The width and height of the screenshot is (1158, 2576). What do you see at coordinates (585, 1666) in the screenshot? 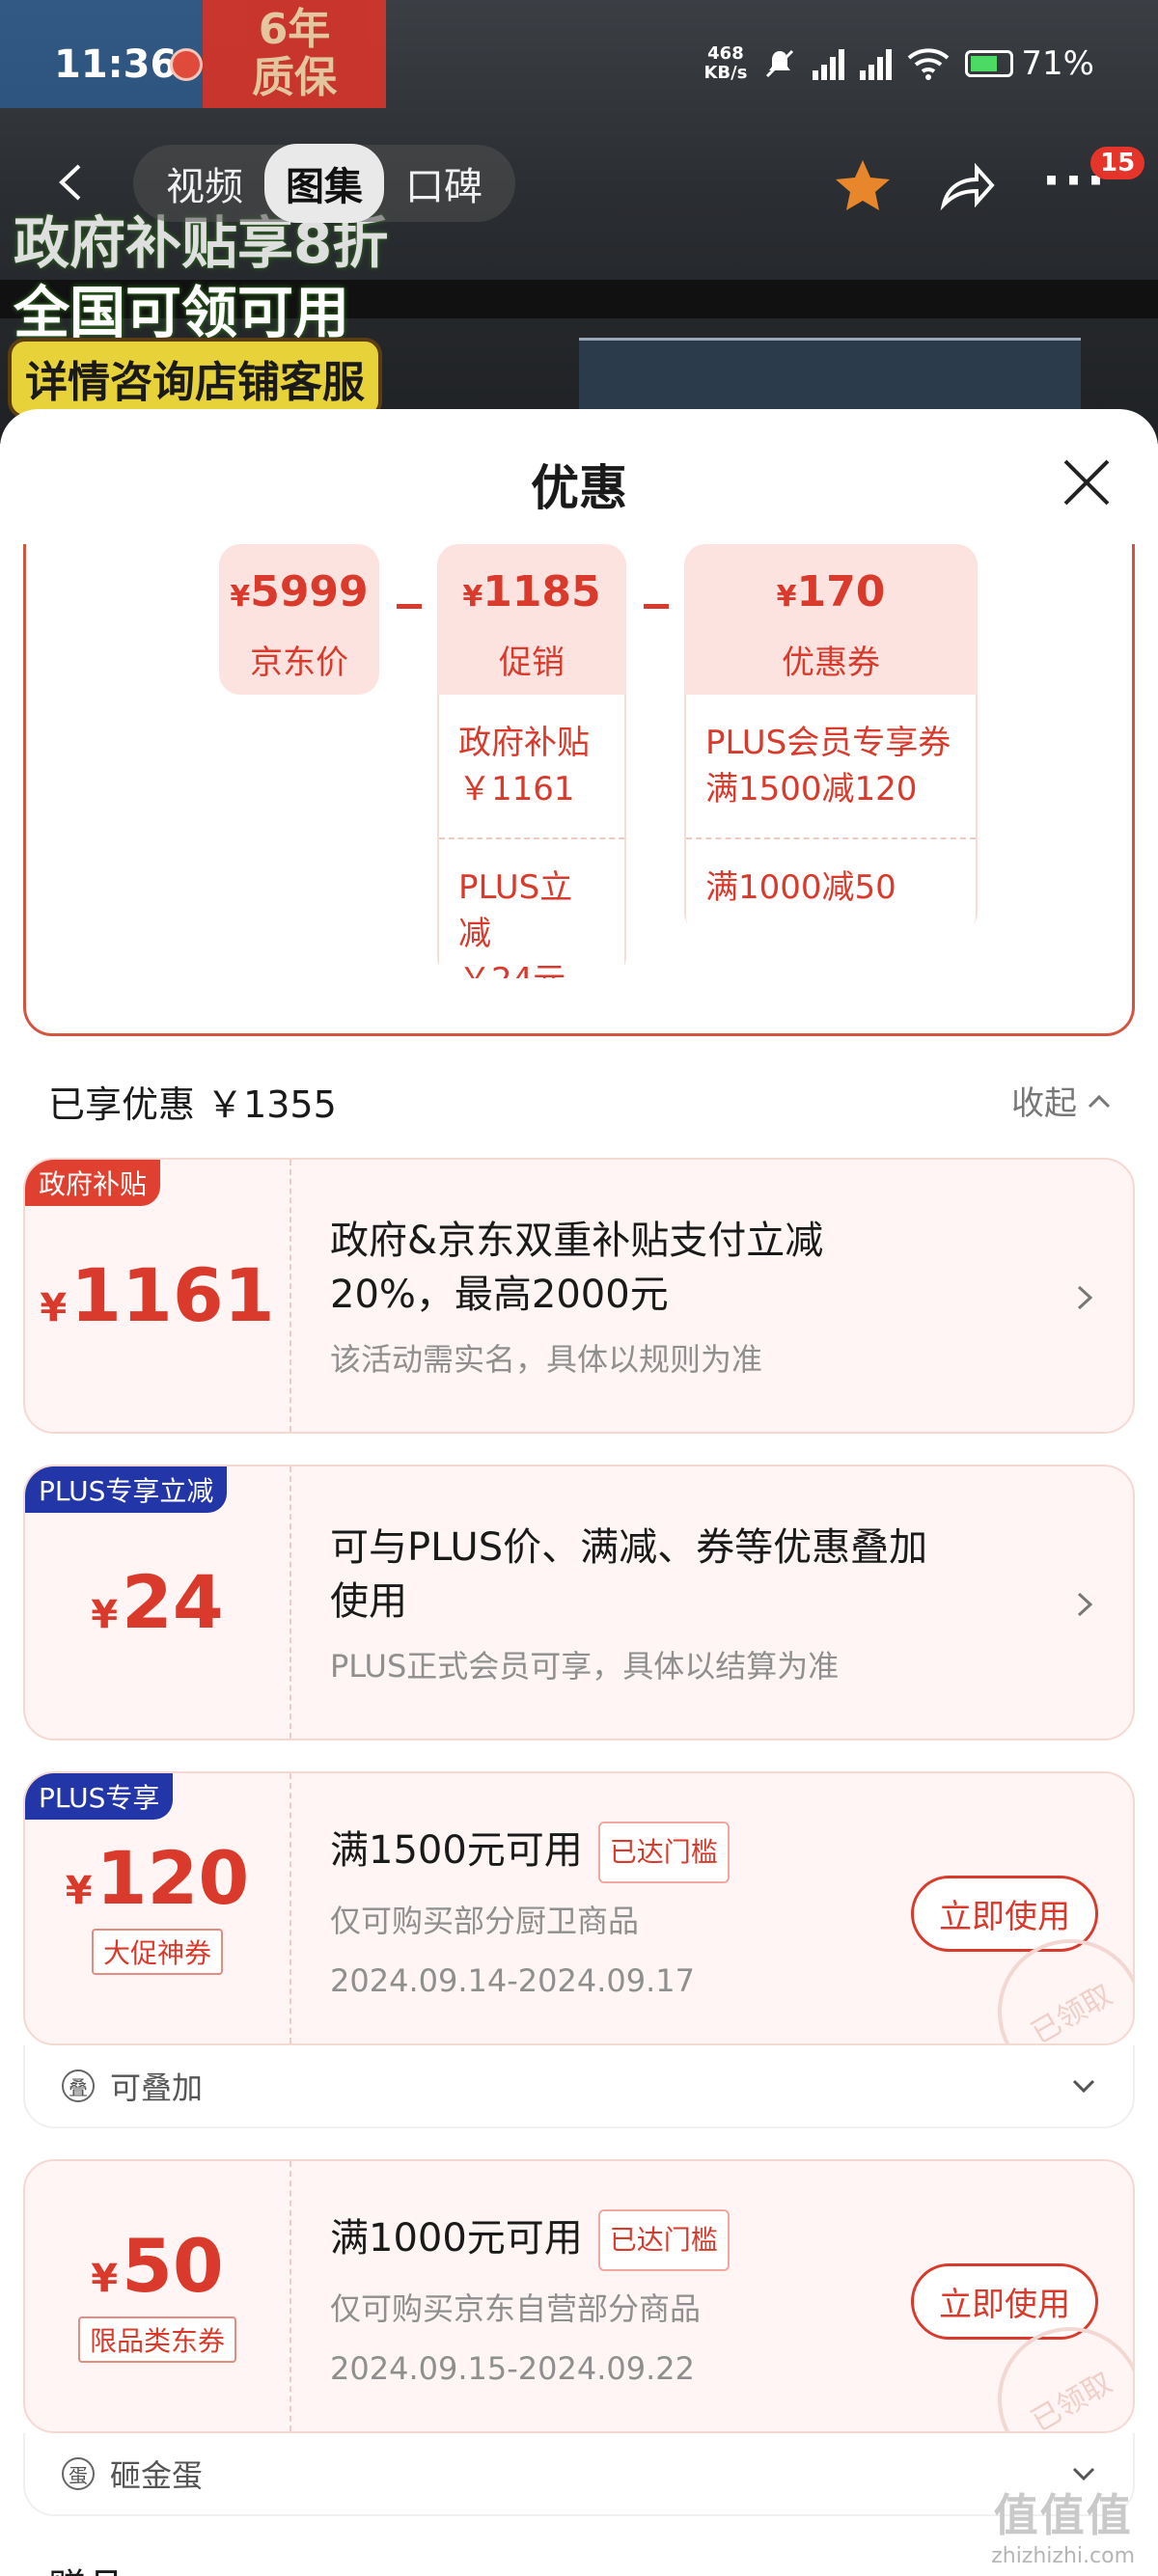
I see `offer-subtitle: PLUS正式会员可享，具体以结算为准` at bounding box center [585, 1666].